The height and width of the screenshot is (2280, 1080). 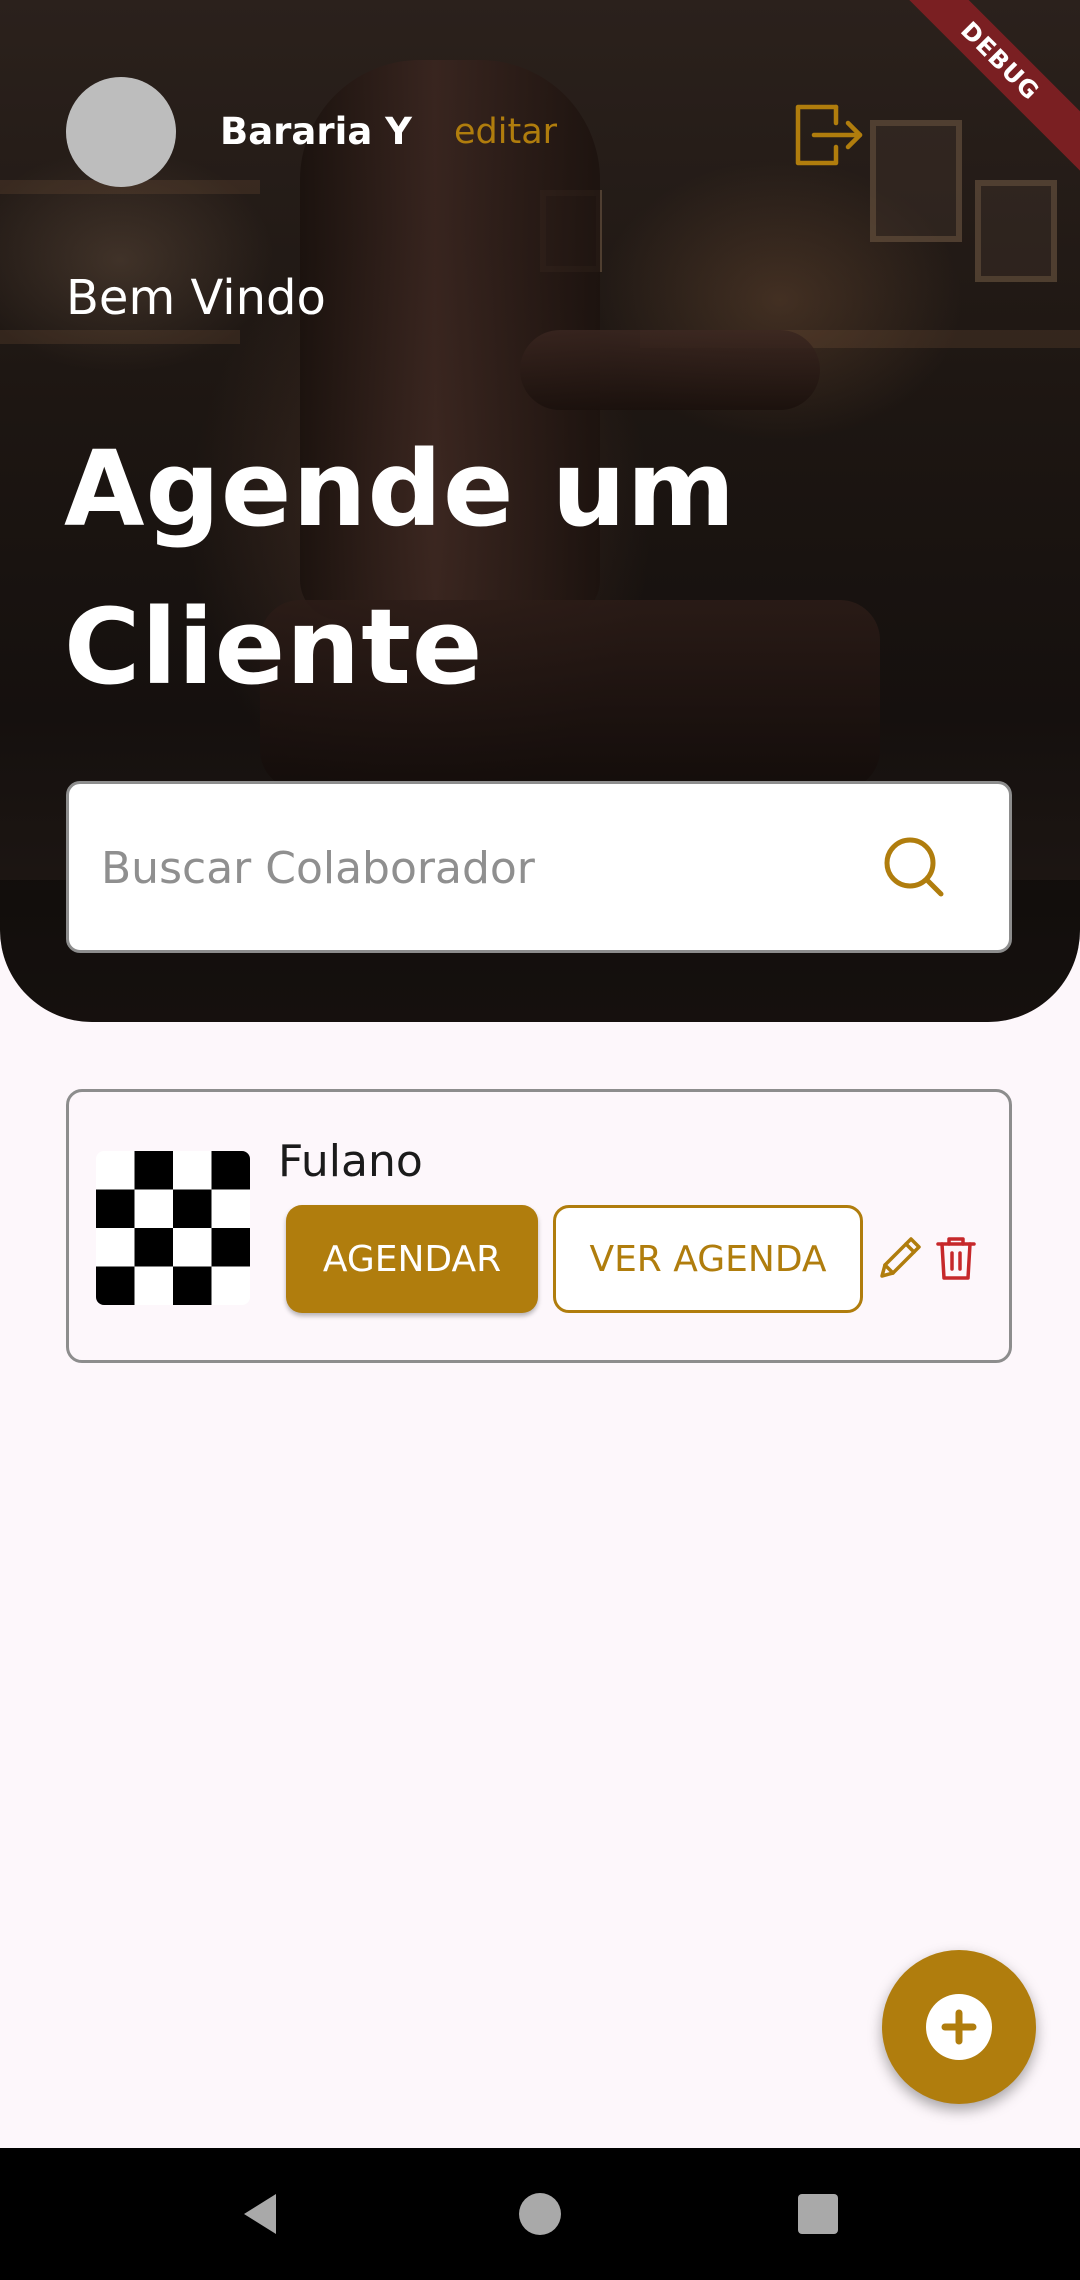 I want to click on trash-icon, so click(x=956, y=1258).